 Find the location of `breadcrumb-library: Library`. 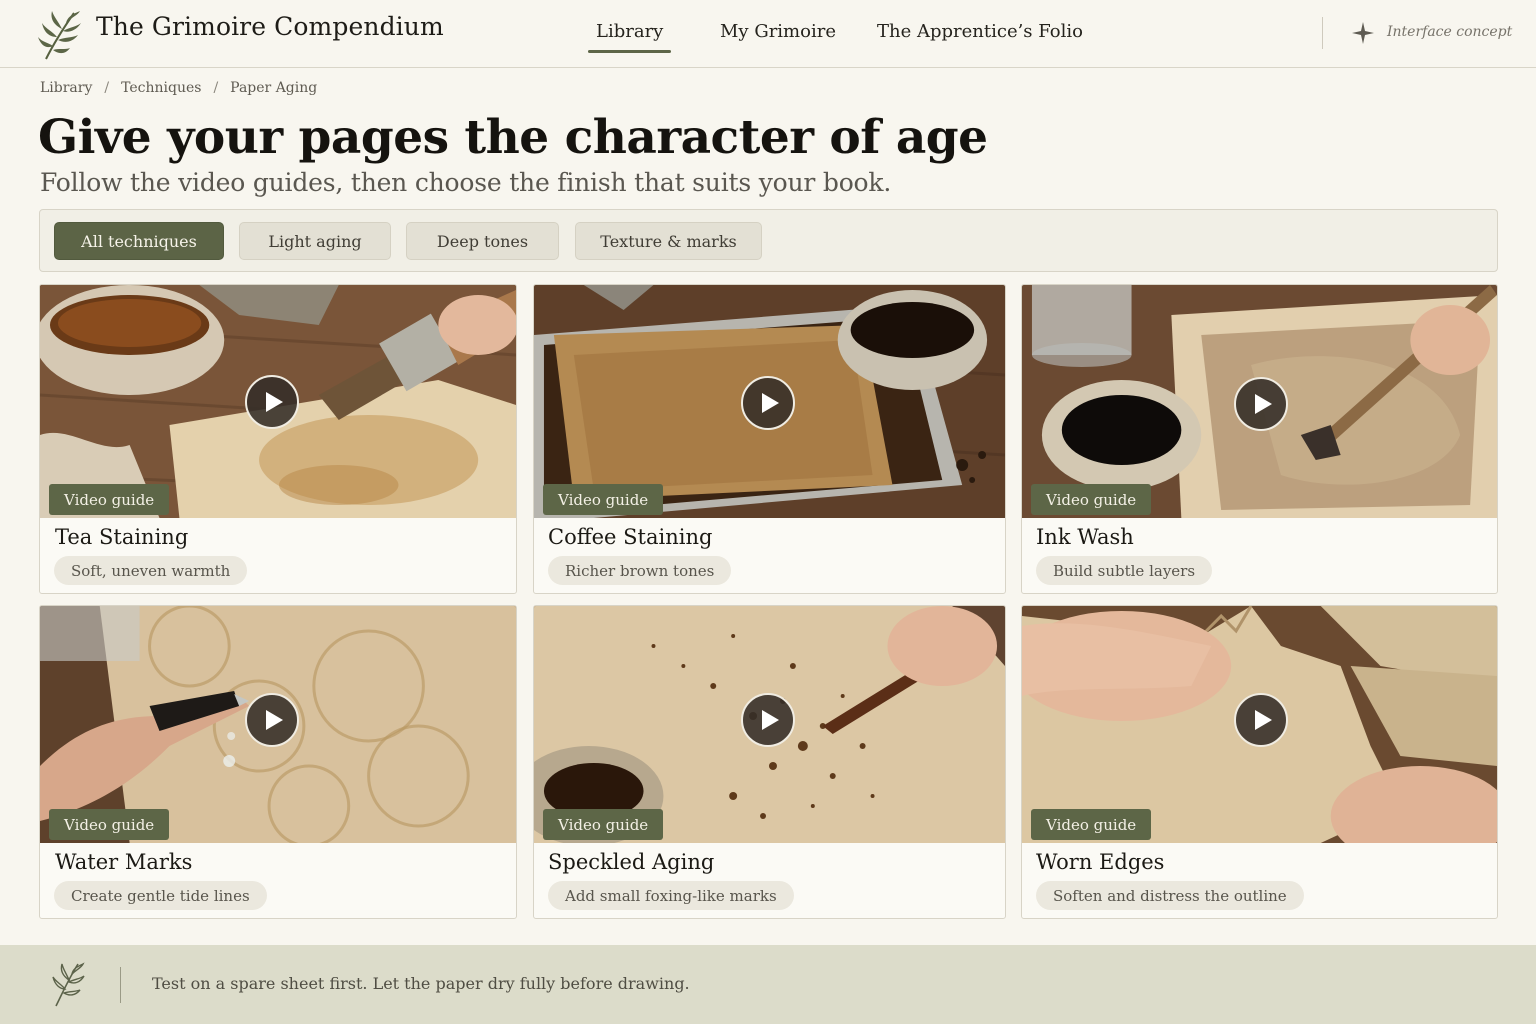

breadcrumb-library: Library is located at coordinates (66, 88).